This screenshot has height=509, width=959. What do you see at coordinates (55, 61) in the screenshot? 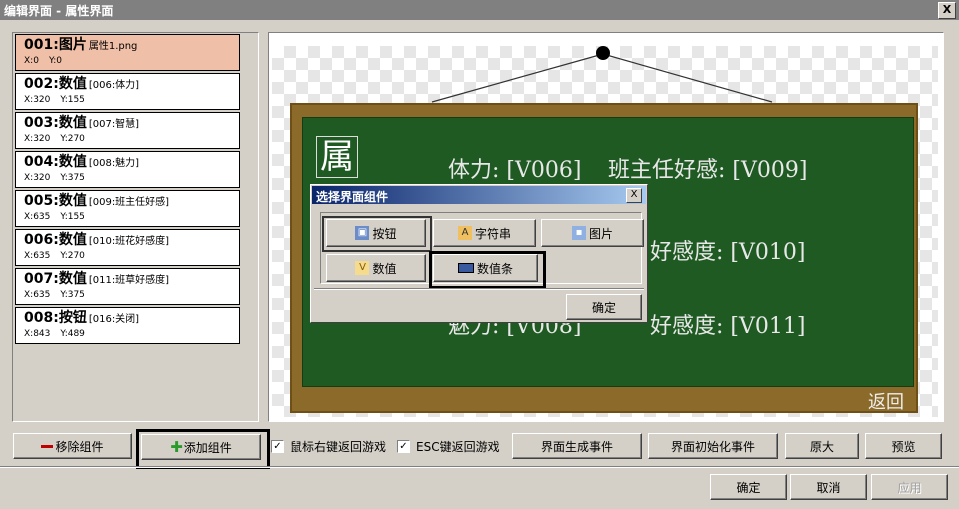
I see `item-y: Y:0` at bounding box center [55, 61].